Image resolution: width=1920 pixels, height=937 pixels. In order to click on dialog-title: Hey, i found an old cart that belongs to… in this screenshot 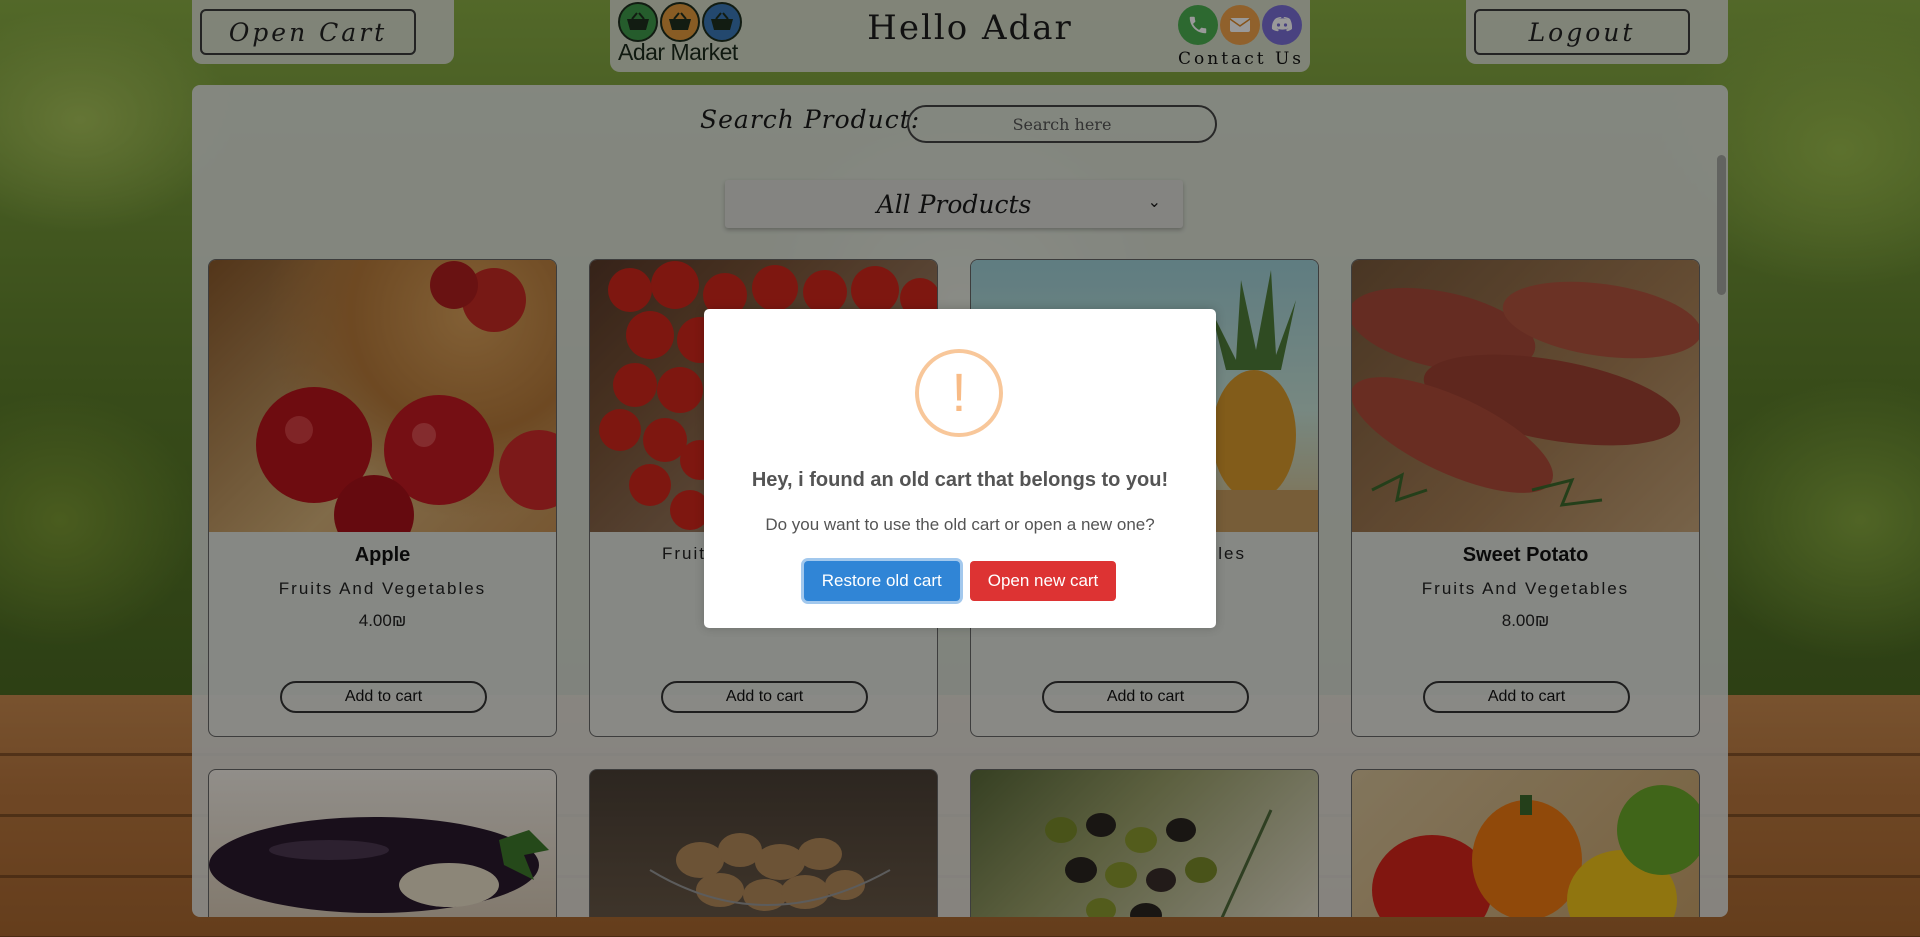, I will do `click(960, 480)`.